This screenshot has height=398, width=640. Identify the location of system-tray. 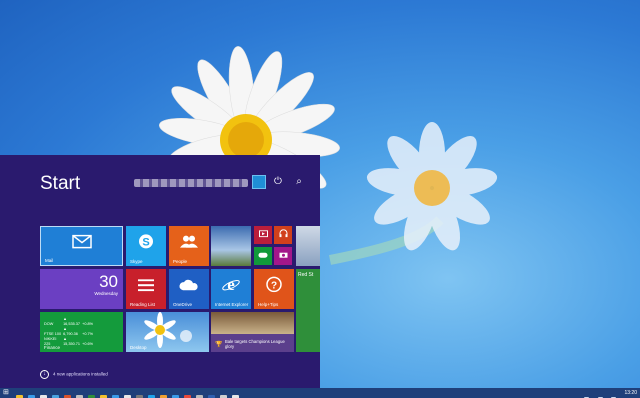
(598, 393).